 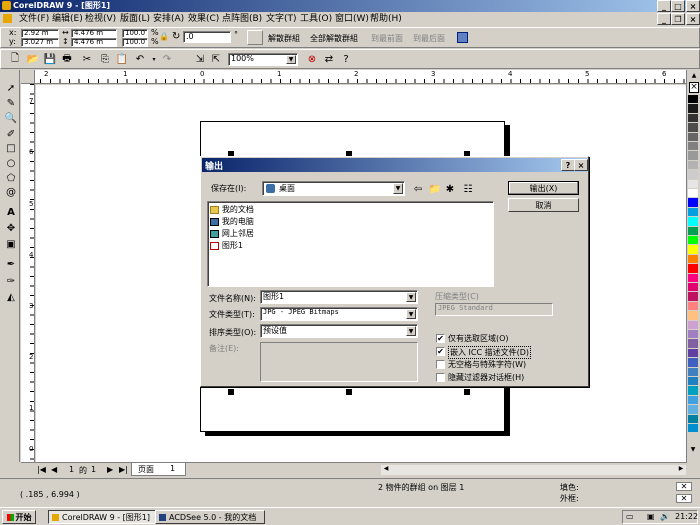 What do you see at coordinates (312, 59) in the screenshot?
I see `corel-tutor-icon: ⊗` at bounding box center [312, 59].